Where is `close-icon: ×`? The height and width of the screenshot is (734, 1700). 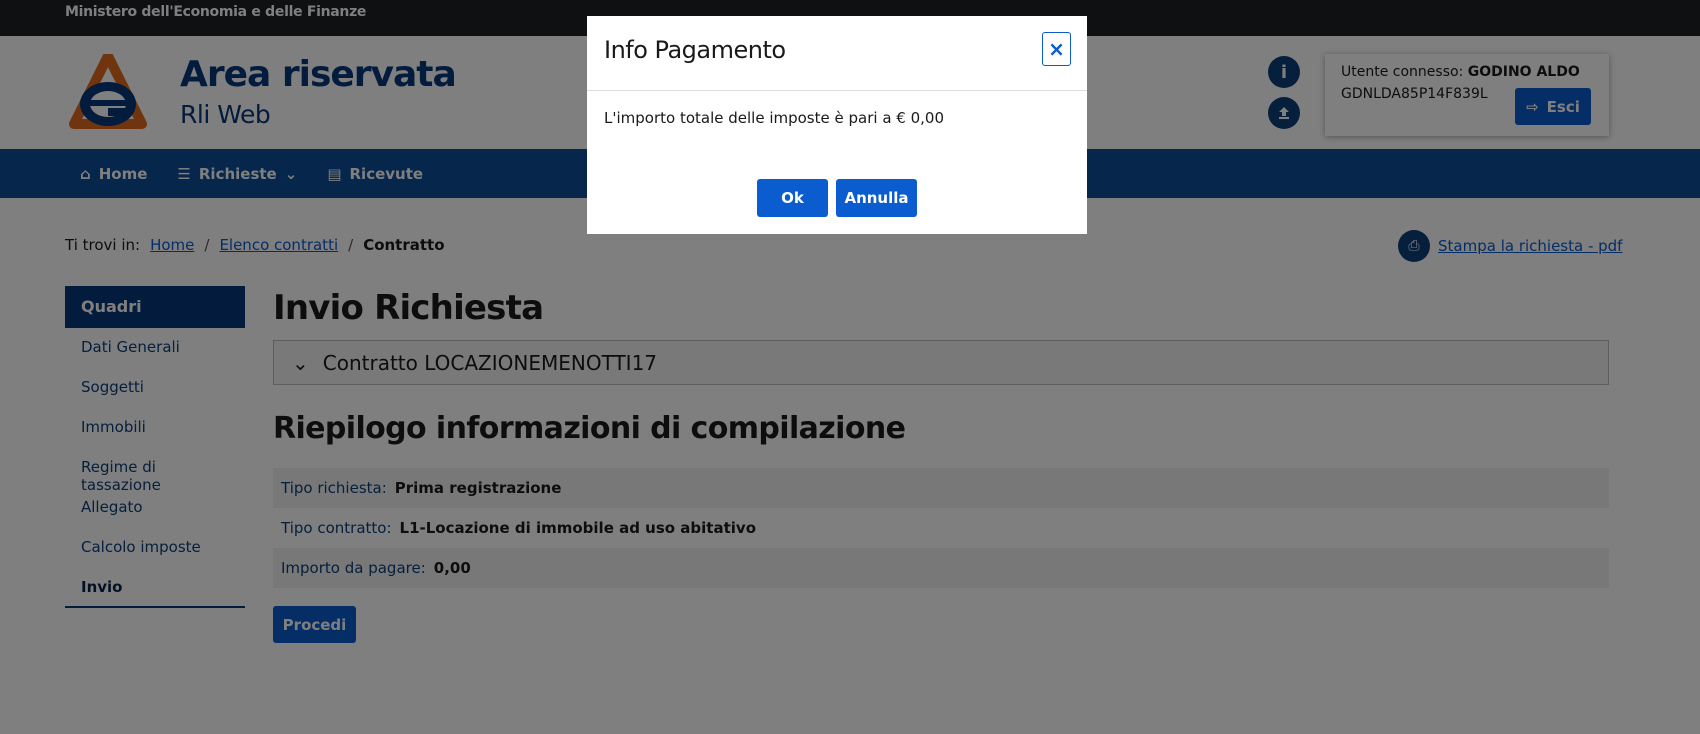 close-icon: × is located at coordinates (1056, 49).